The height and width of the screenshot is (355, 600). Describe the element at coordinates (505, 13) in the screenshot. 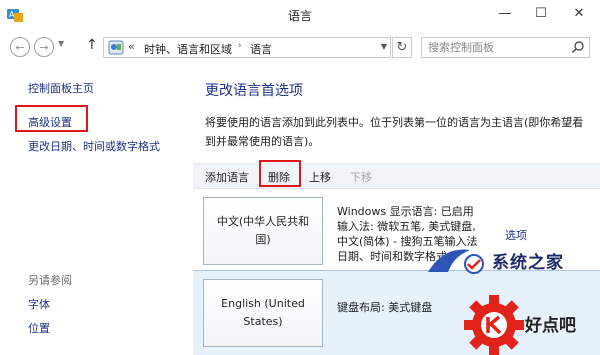

I see `minimize-button: —` at that location.